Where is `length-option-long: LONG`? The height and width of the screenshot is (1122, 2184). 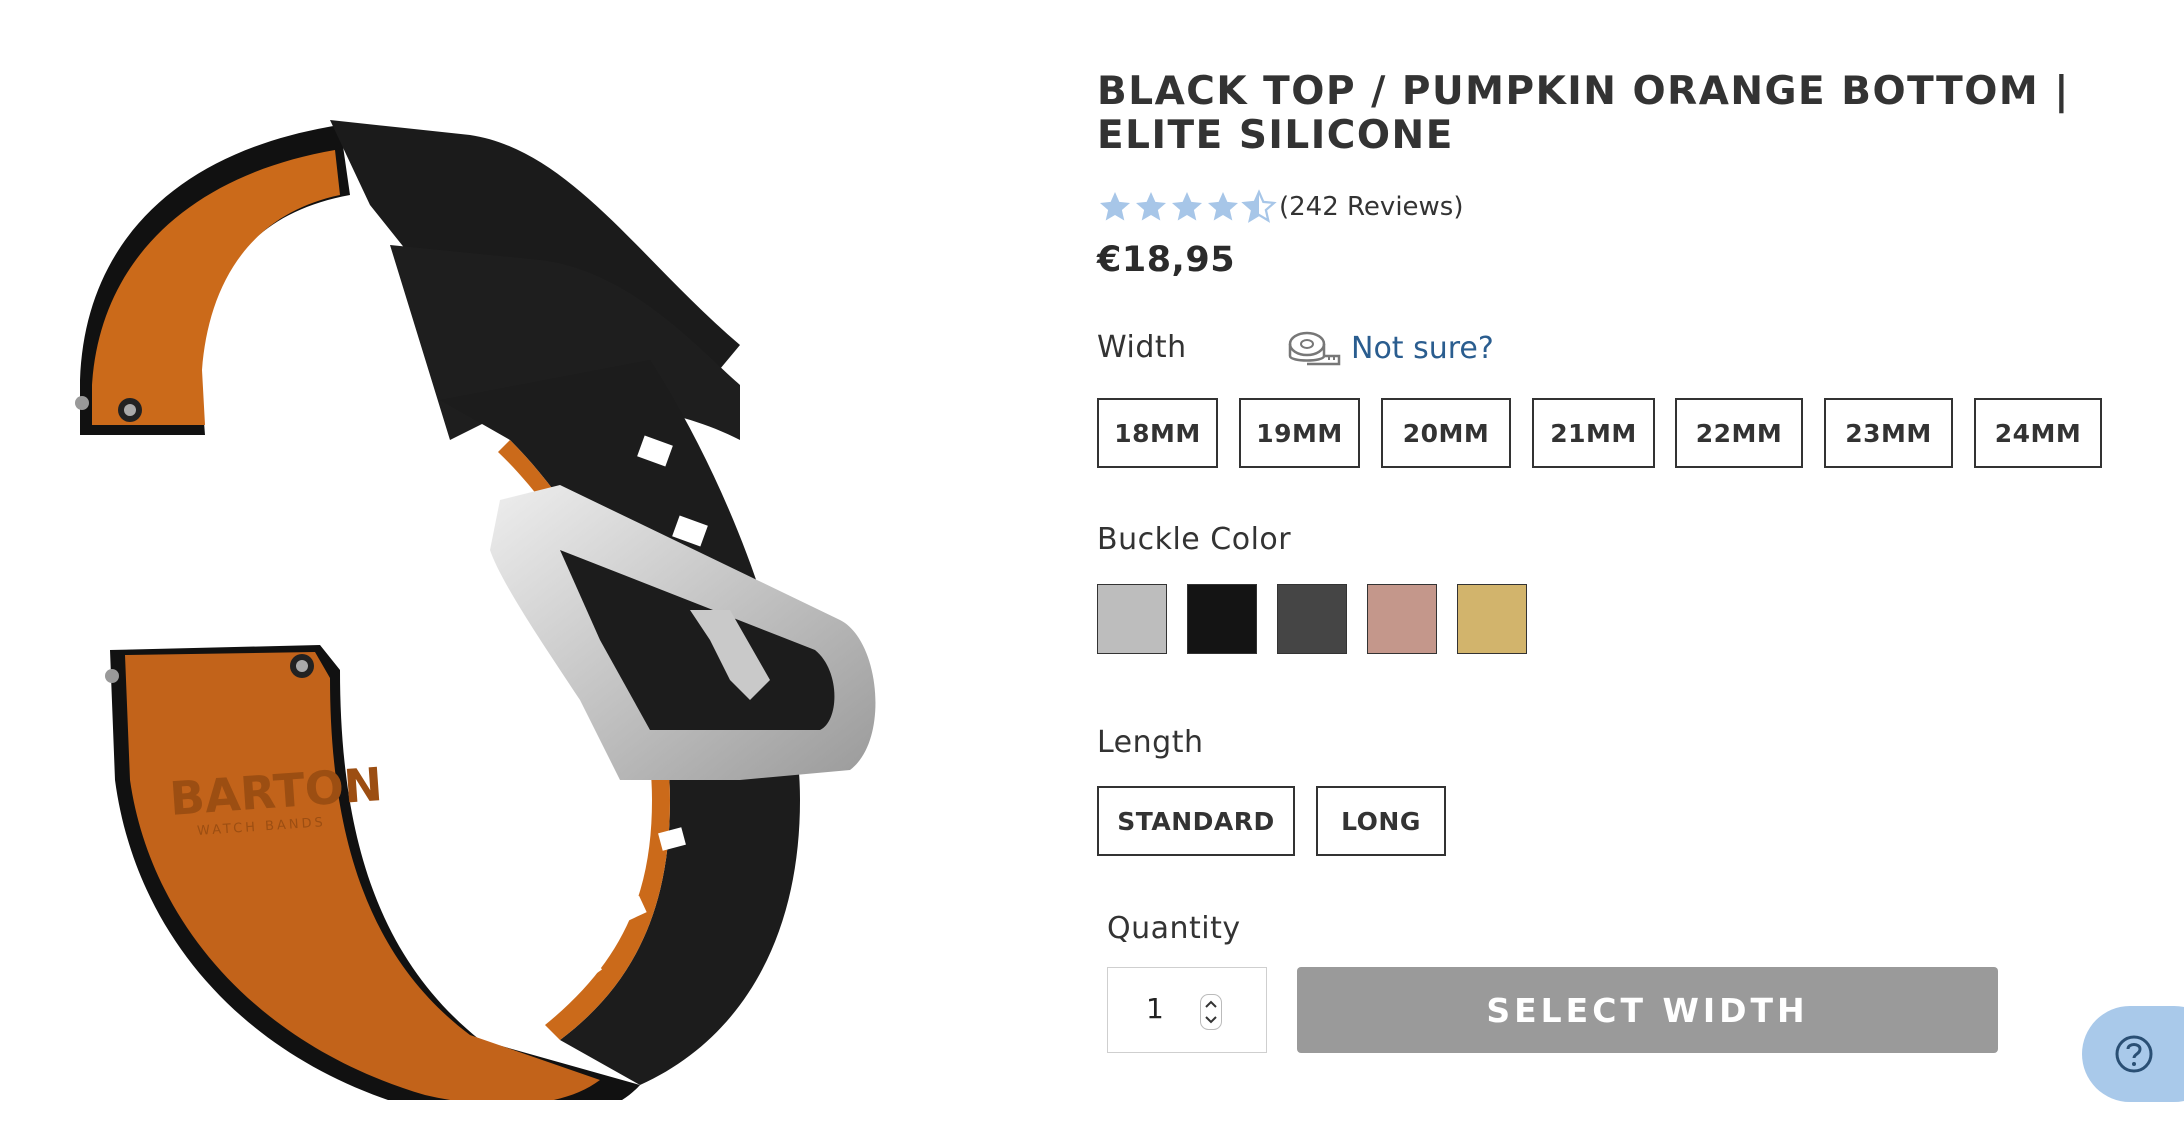
length-option-long: LONG is located at coordinates (1381, 821).